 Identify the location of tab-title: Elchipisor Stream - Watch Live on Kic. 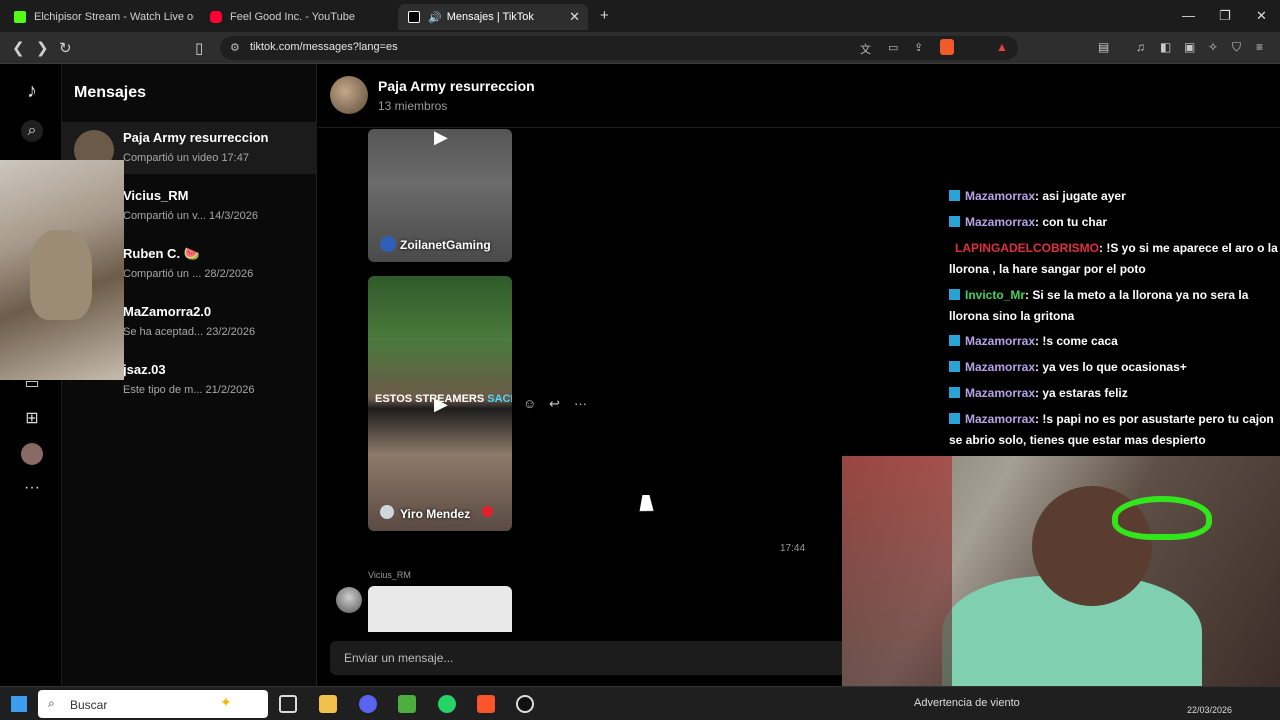
(114, 17).